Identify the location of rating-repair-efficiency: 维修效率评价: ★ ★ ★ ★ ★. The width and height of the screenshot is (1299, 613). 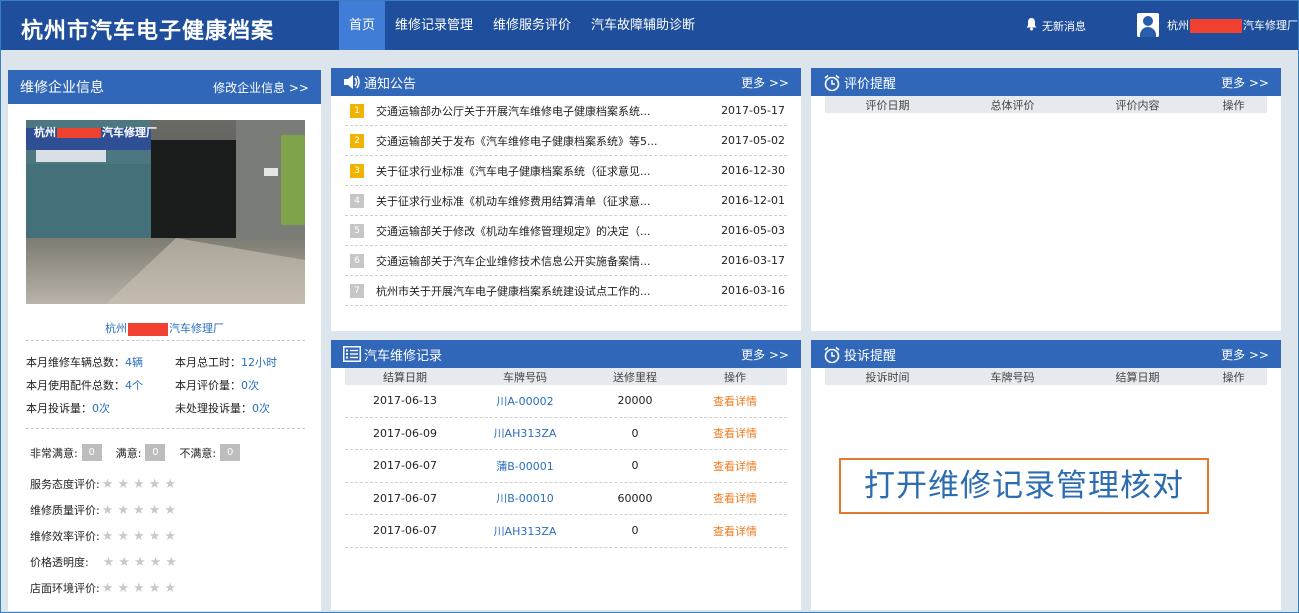
(103, 536).